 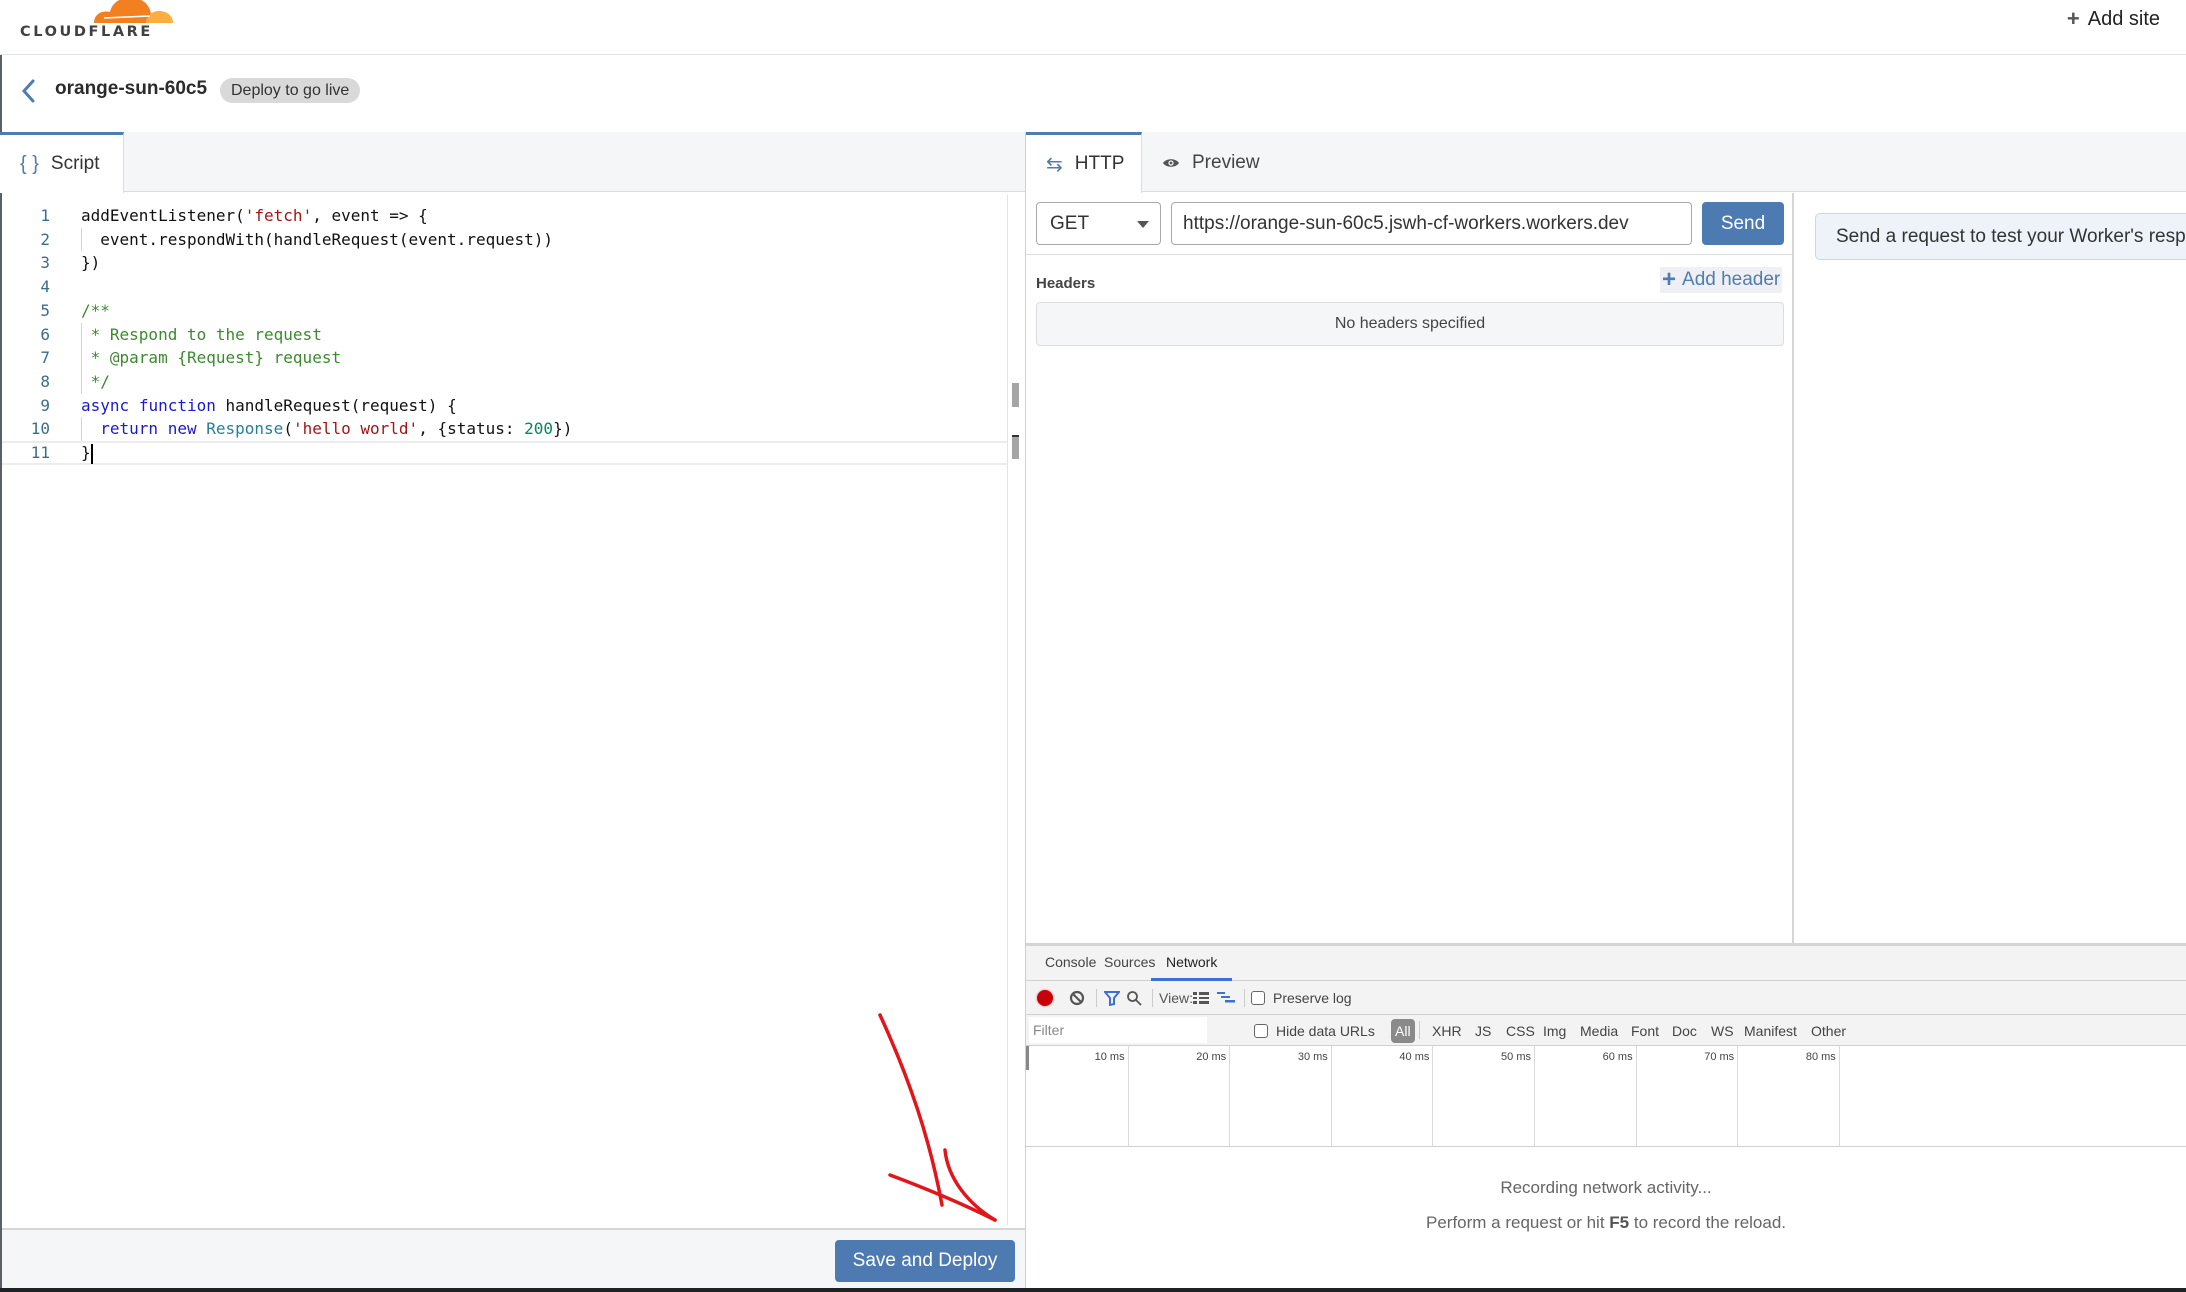 What do you see at coordinates (1554, 1031) in the screenshot?
I see `type-filter-img: Img` at bounding box center [1554, 1031].